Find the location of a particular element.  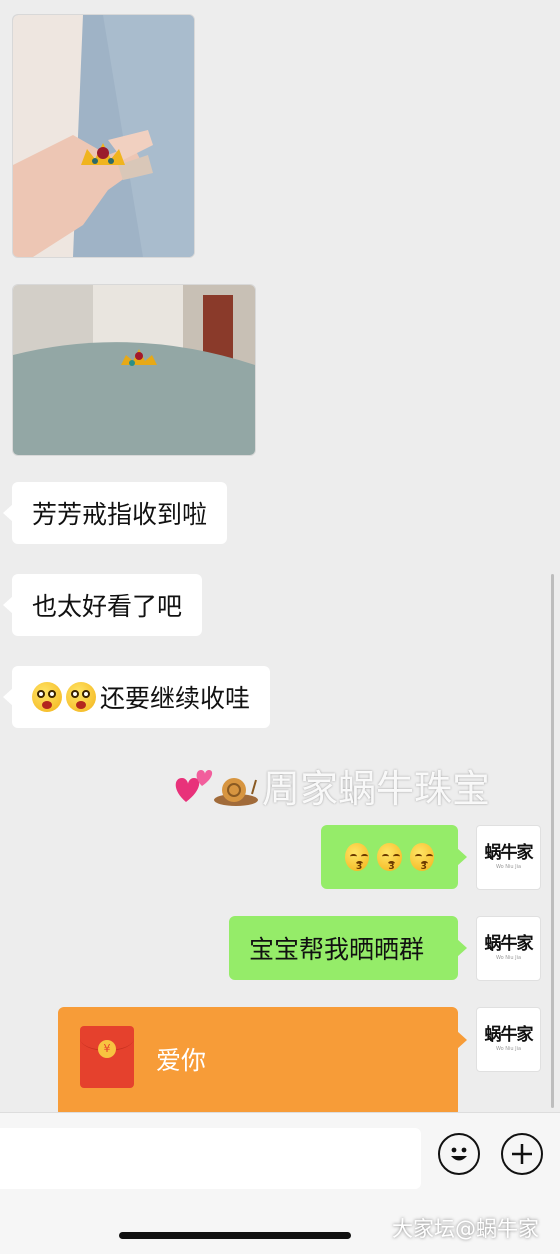

outgoing-message: 宝宝帮我晒晒群 is located at coordinates (348, 948).